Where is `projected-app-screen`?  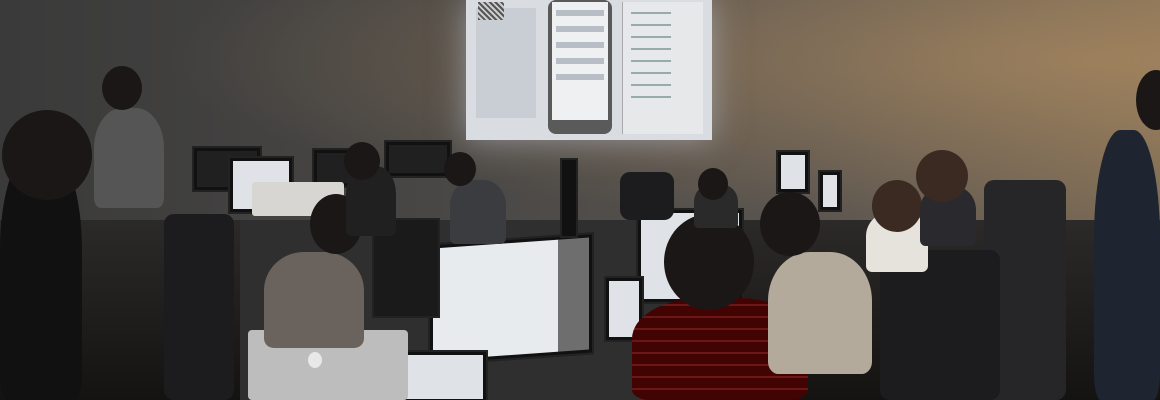 projected-app-screen is located at coordinates (589, 70).